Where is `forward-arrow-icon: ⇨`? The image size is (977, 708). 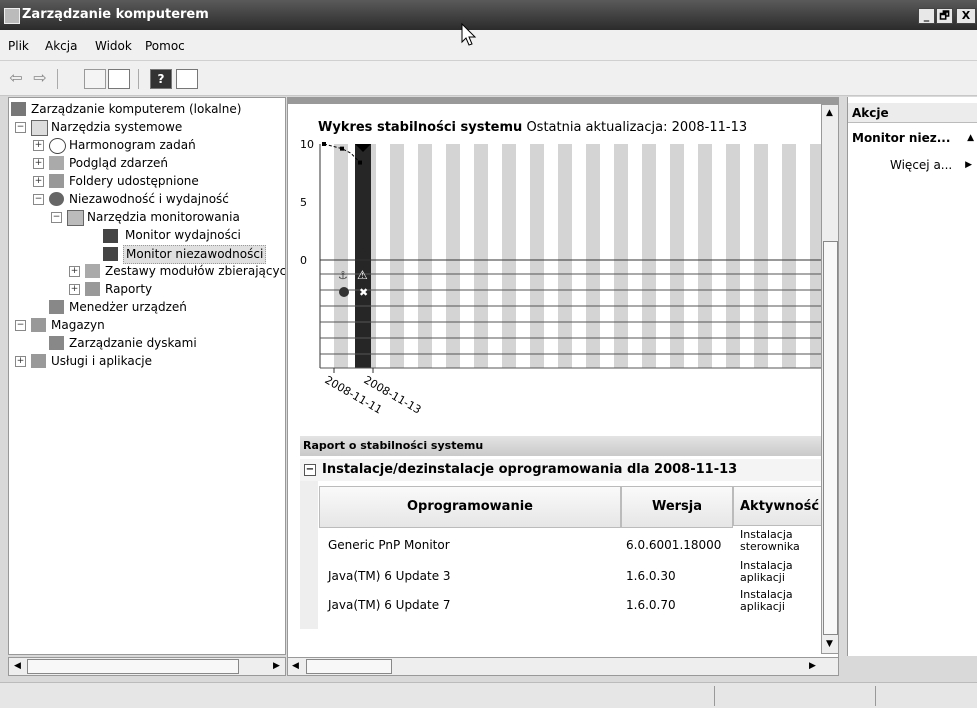 forward-arrow-icon: ⇨ is located at coordinates (40, 78).